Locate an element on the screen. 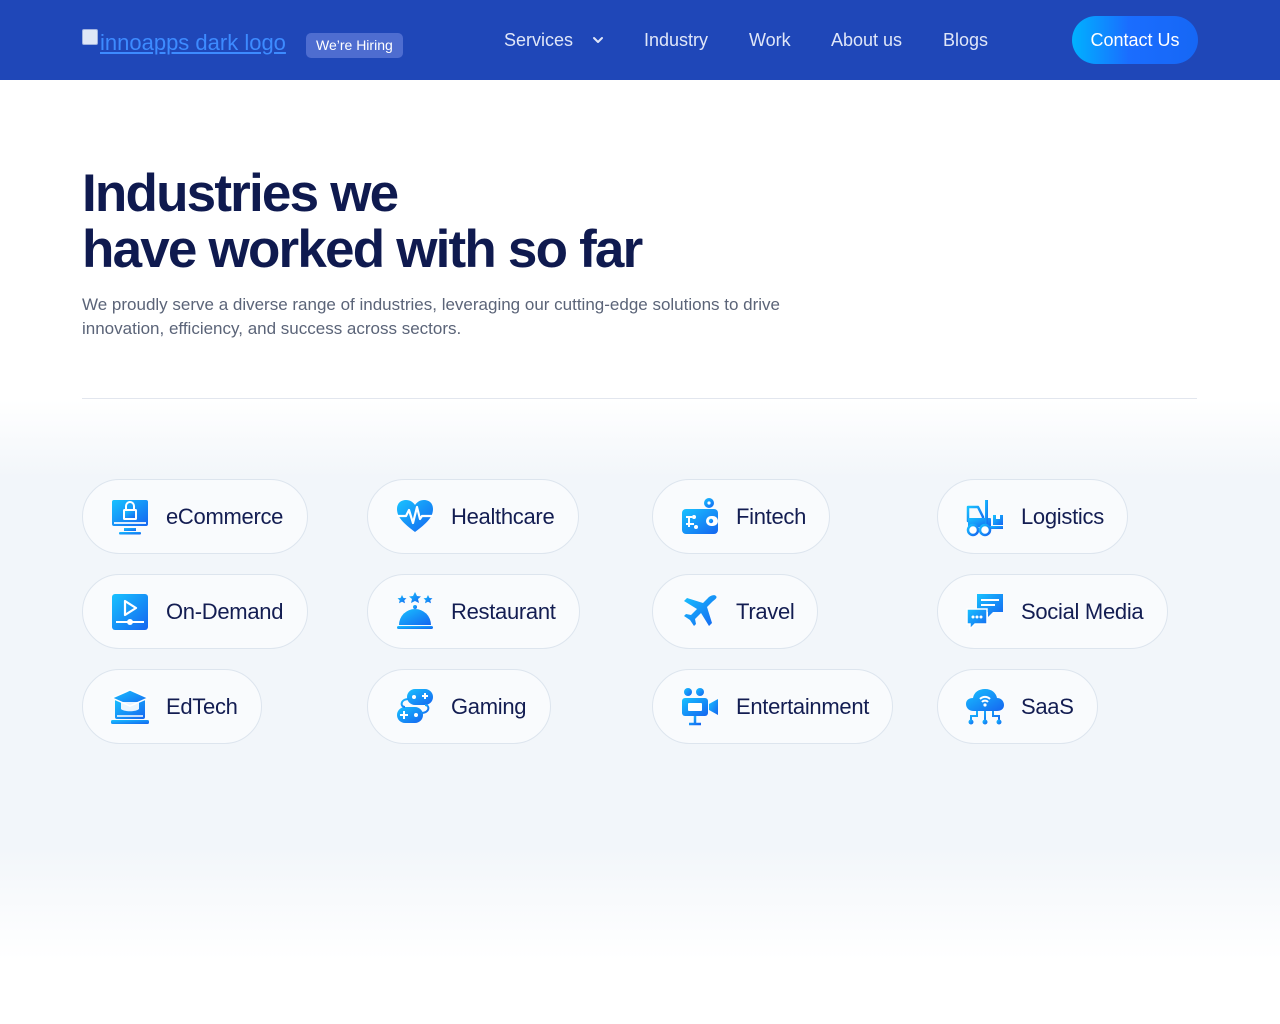 The image size is (1280, 1024). nav-work: Work is located at coordinates (770, 40).